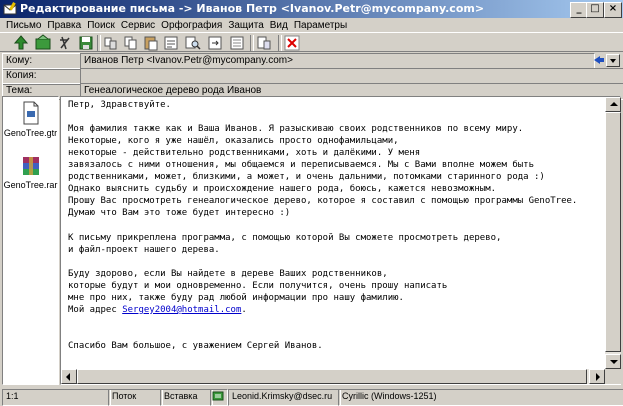  I want to click on attachment-gtr: GenoTree.gtr, so click(30, 119).